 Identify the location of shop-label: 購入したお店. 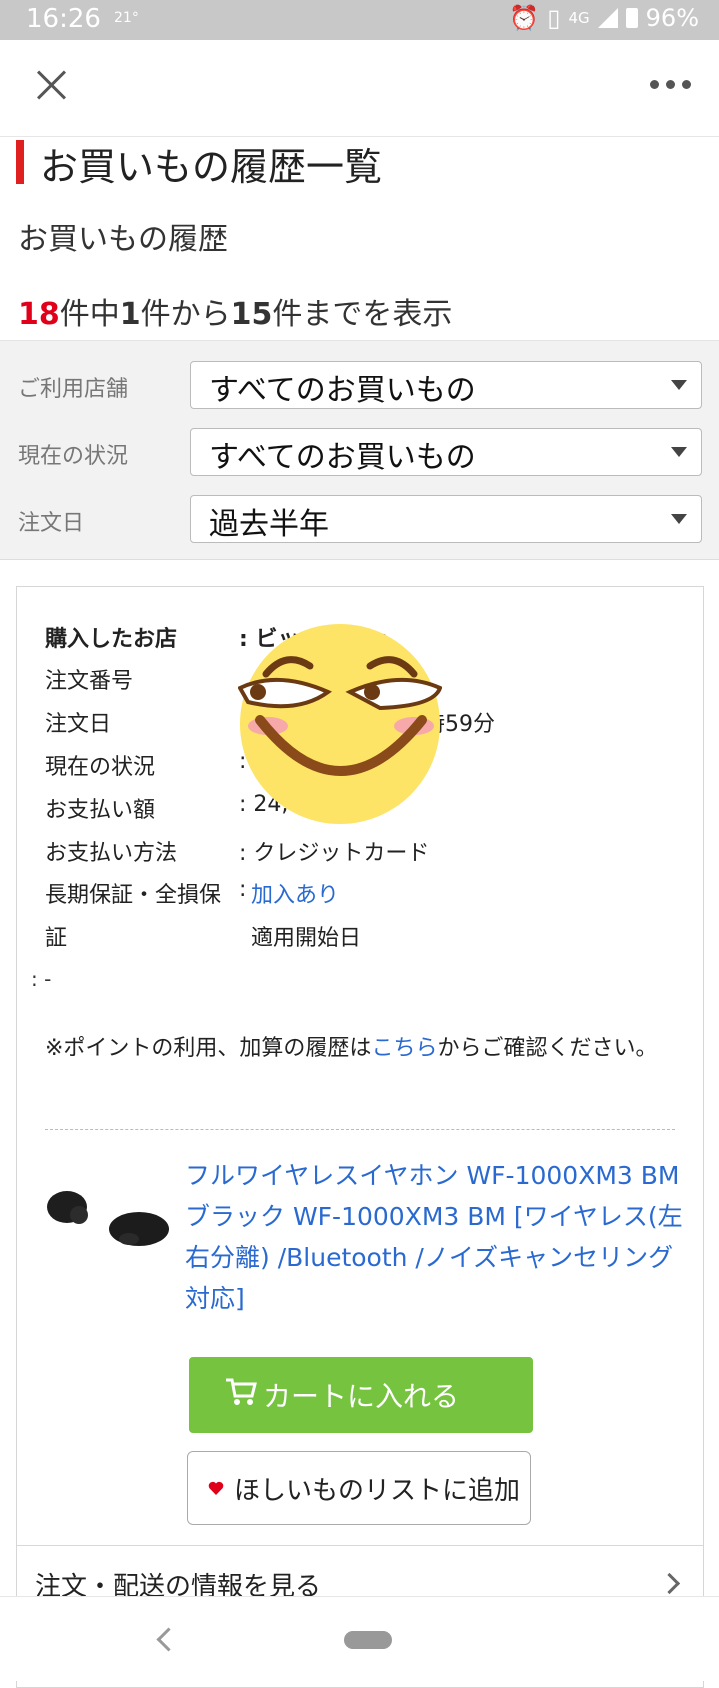
(111, 639).